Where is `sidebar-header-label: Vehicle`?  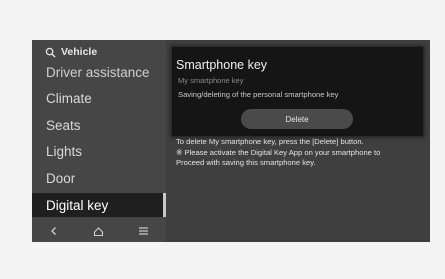 sidebar-header-label: Vehicle is located at coordinates (79, 52).